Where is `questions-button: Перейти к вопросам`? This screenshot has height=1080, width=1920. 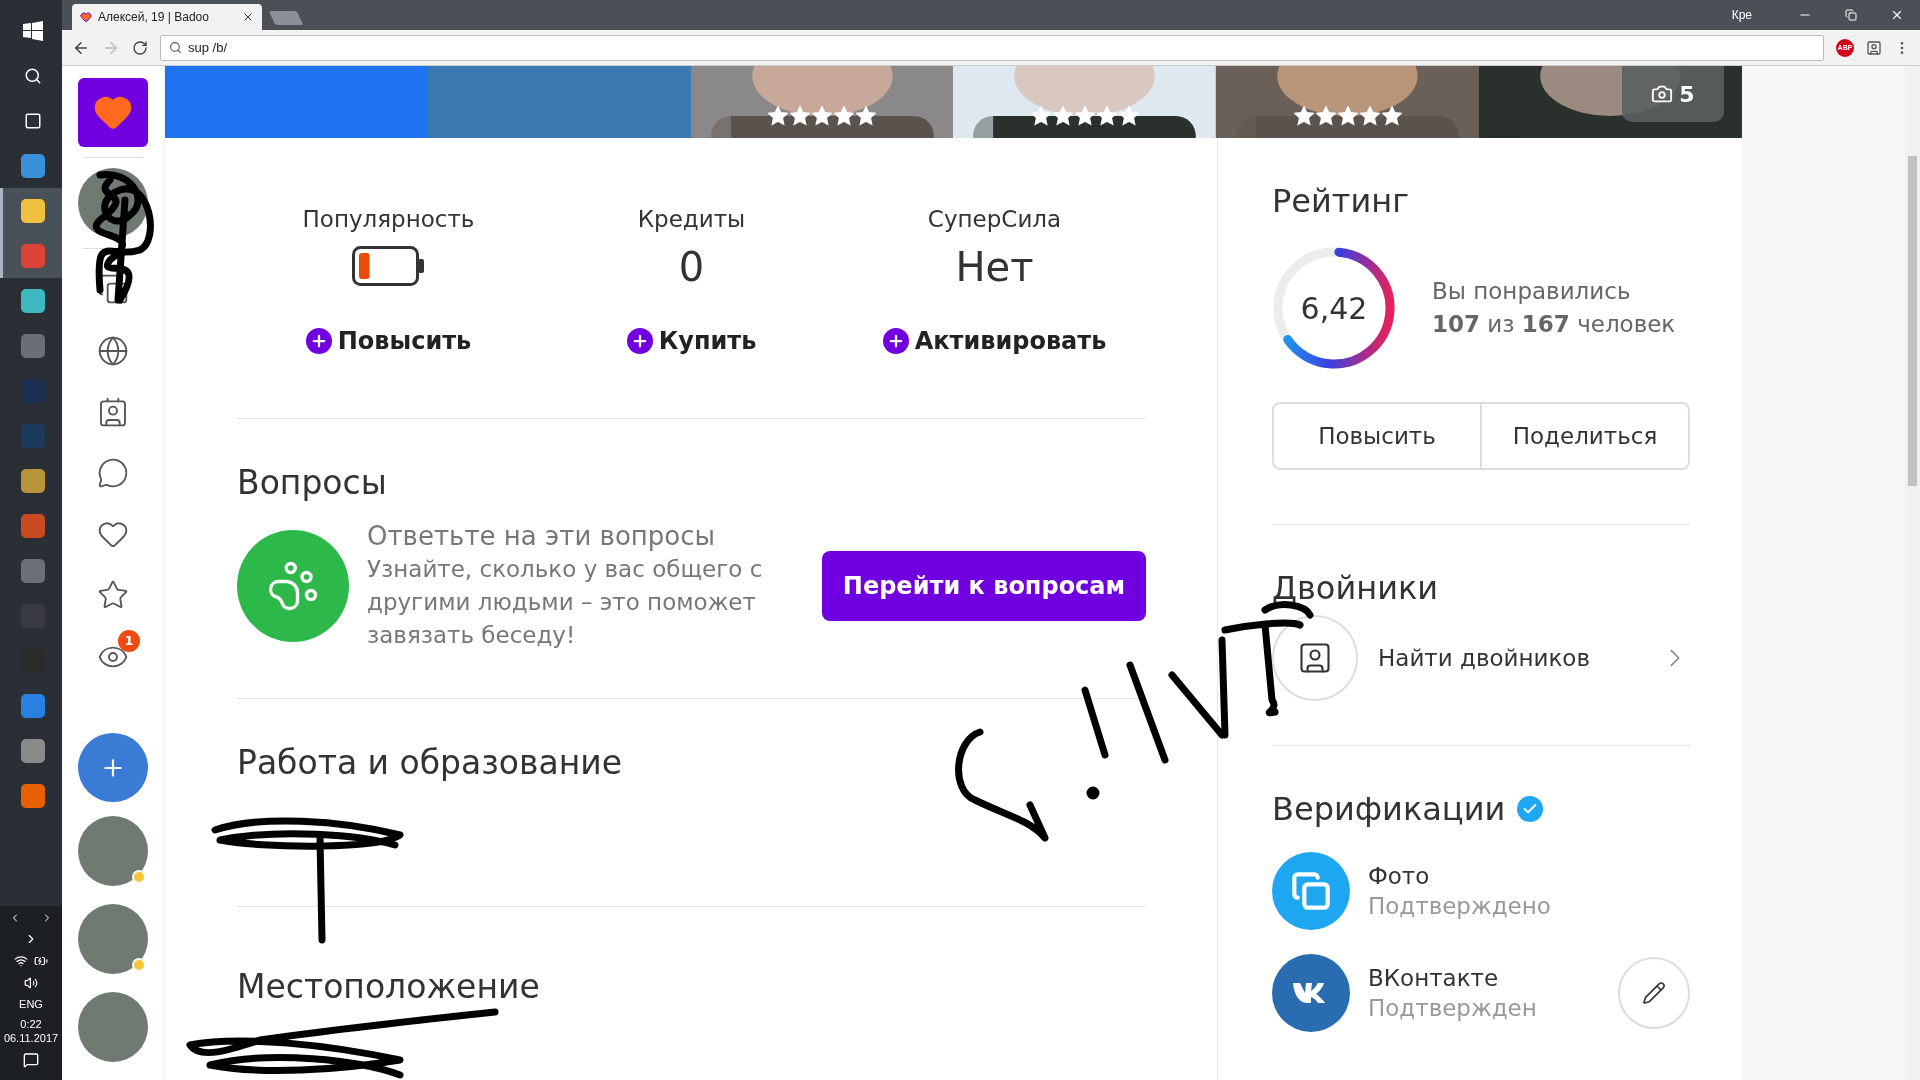
questions-button: Перейти к вопросам is located at coordinates (984, 586).